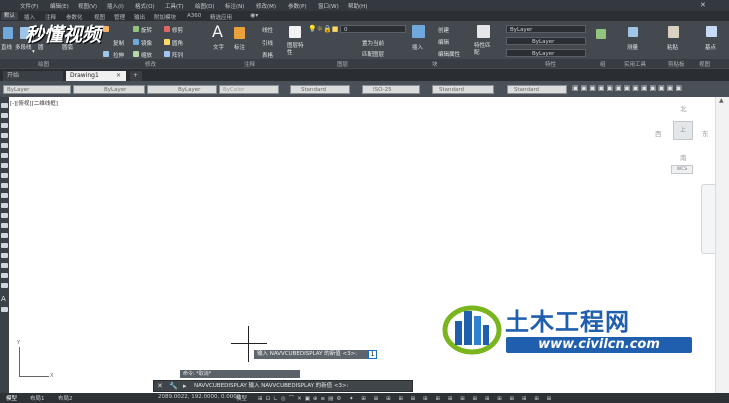 This screenshot has height=403, width=729. Describe the element at coordinates (435, 64) in the screenshot. I see `group-label-block: 块` at that location.